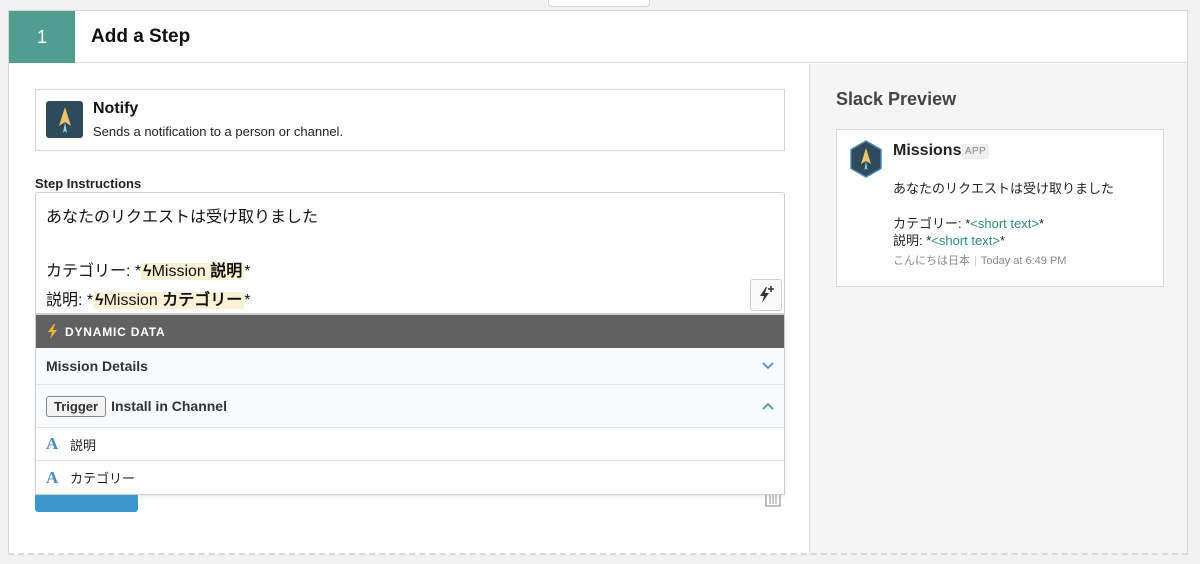 This screenshot has height=564, width=1200. What do you see at coordinates (42, 37) in the screenshot?
I see `step-number: 1` at bounding box center [42, 37].